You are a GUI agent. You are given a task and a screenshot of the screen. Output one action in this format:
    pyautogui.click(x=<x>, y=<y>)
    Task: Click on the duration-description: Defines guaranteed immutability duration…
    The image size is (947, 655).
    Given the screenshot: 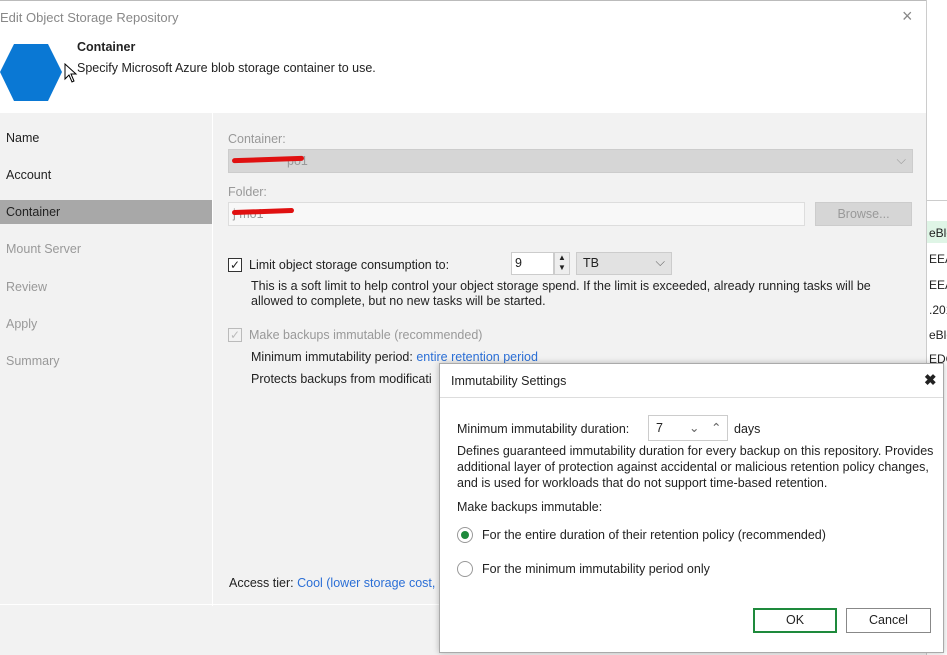 What is the action you would take?
    pyautogui.click(x=695, y=467)
    